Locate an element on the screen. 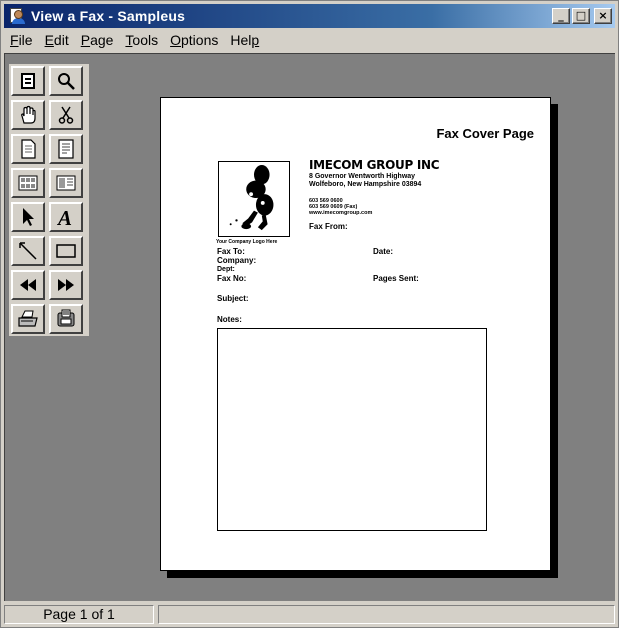 The width and height of the screenshot is (619, 628). logo-caption: Your Company Logo Here is located at coordinates (247, 242).